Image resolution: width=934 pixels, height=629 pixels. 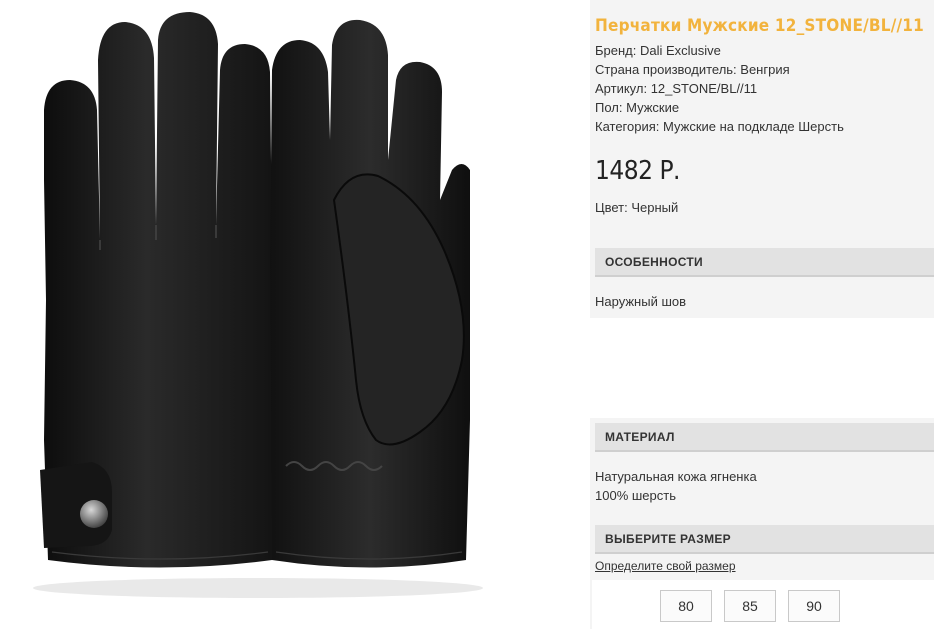 I want to click on product-color: Цвет: Черный, so click(x=637, y=207).